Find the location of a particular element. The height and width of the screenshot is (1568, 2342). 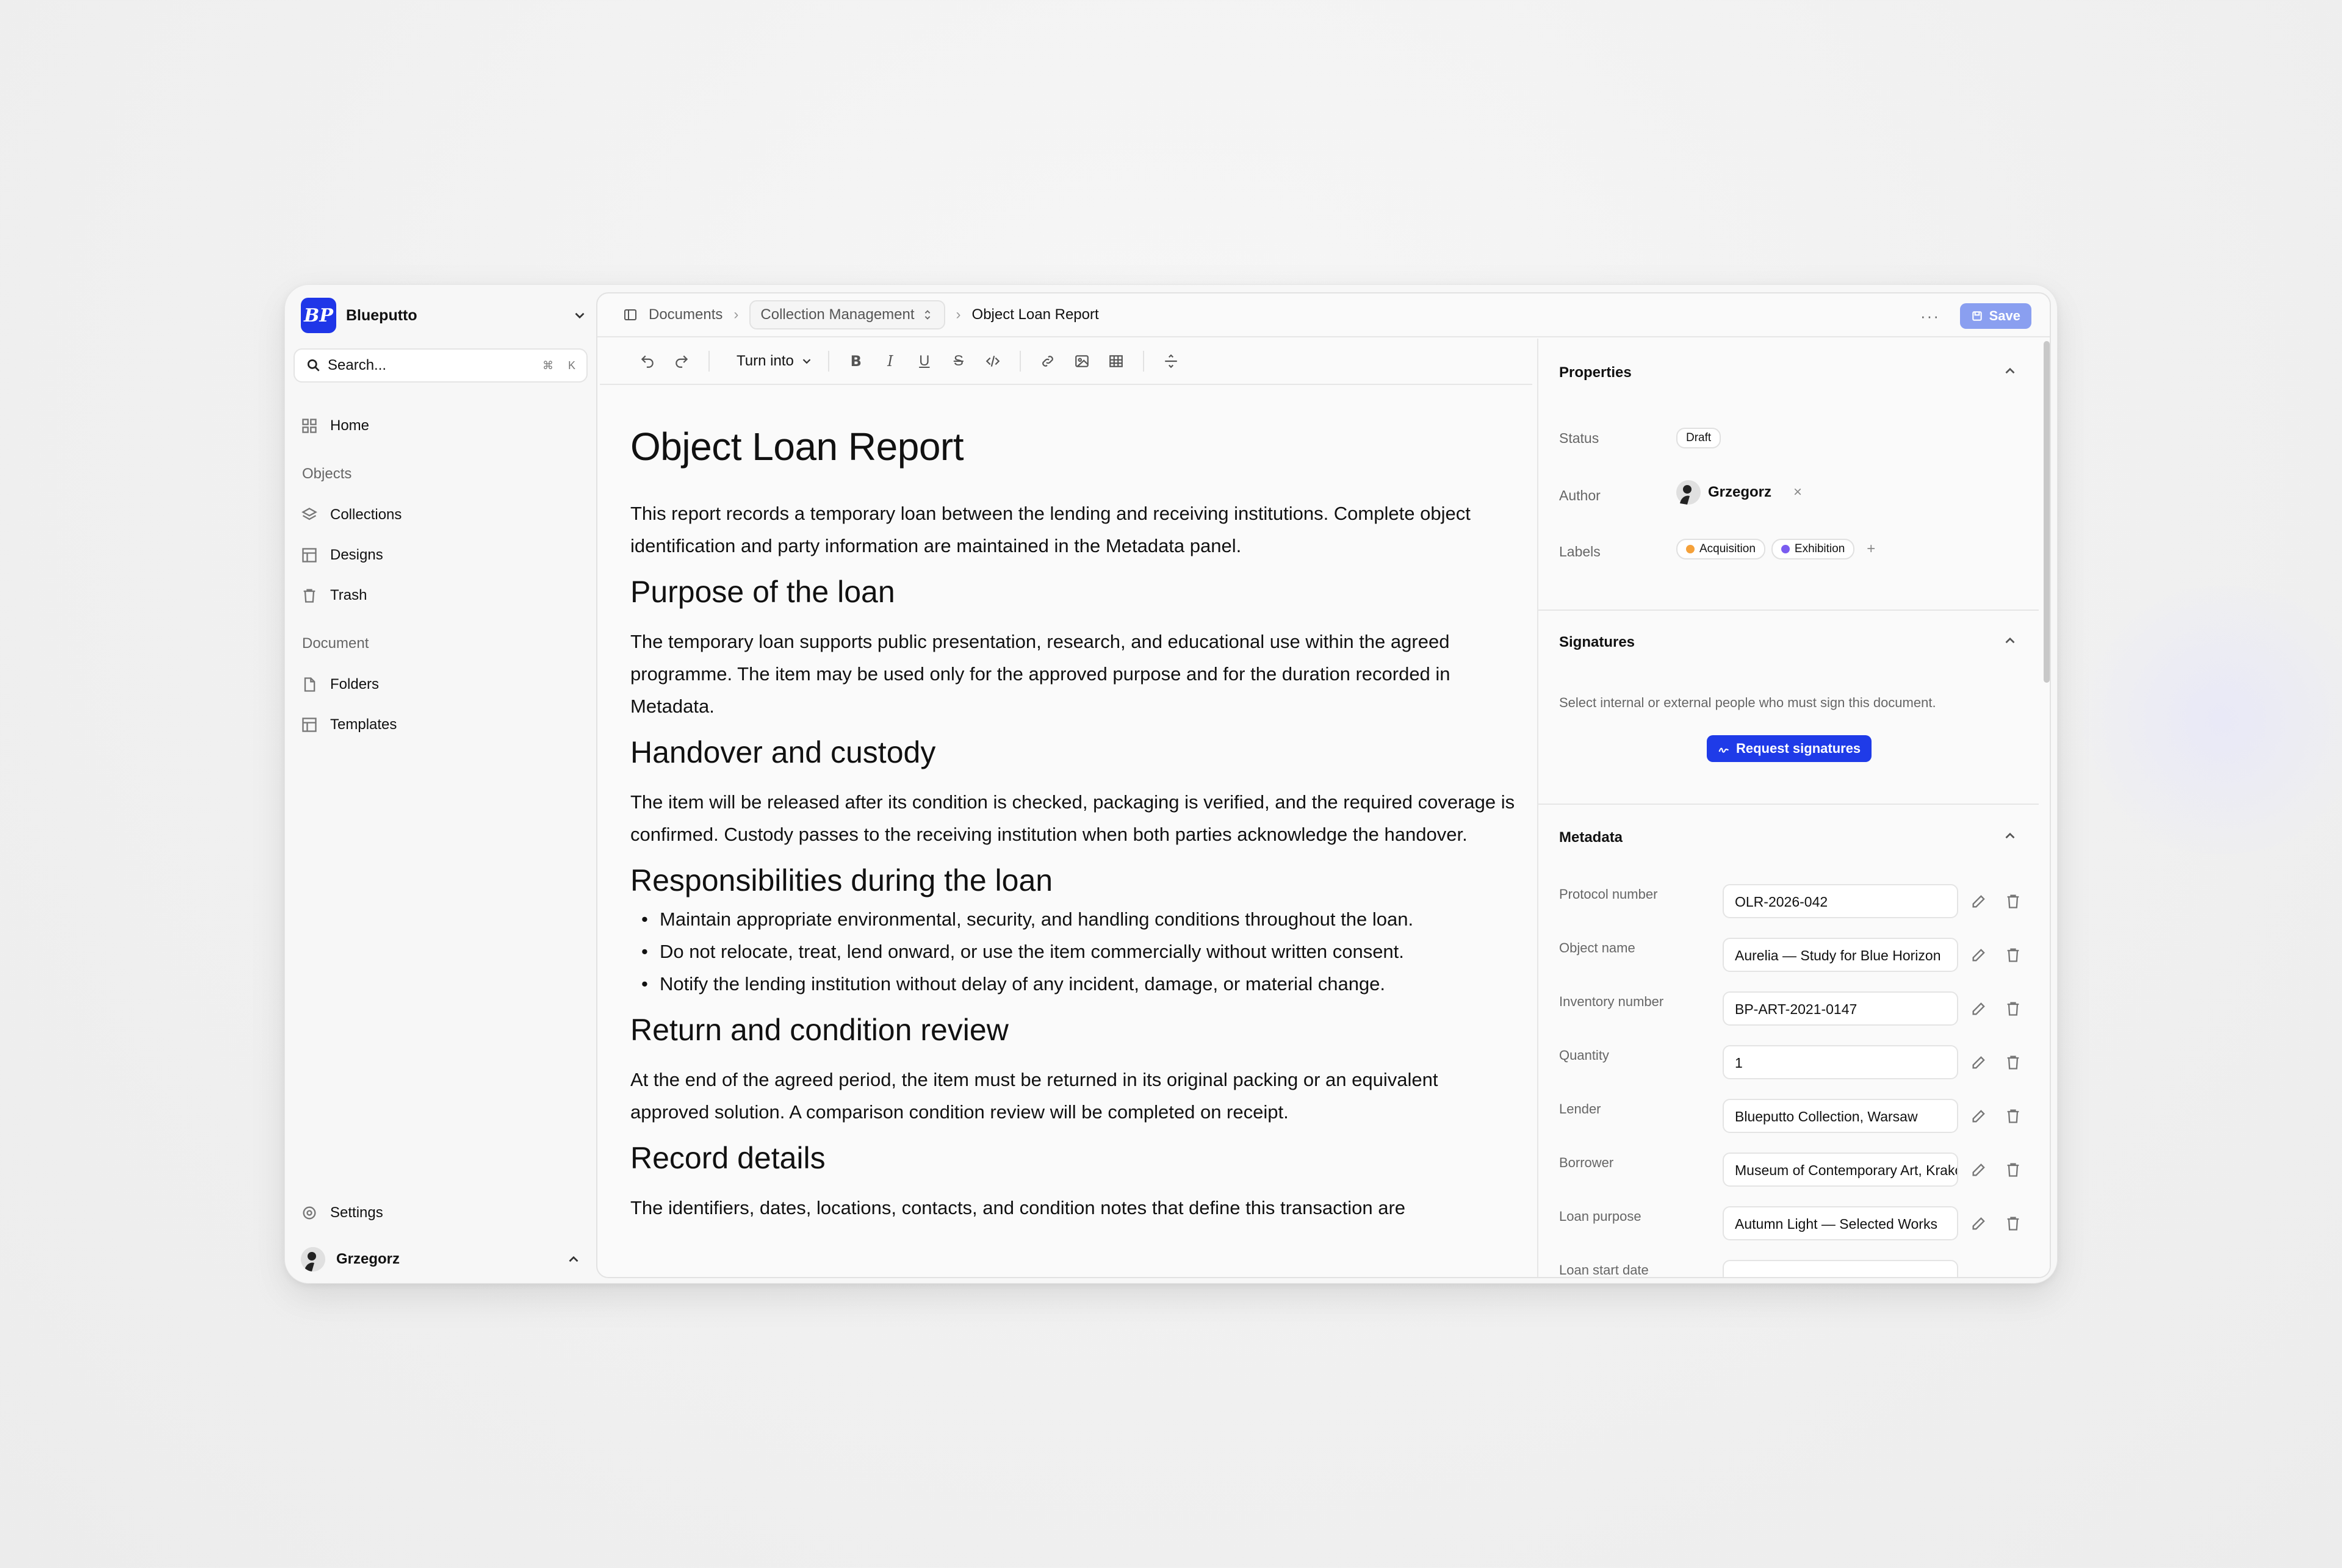

search-icon is located at coordinates (313, 365).